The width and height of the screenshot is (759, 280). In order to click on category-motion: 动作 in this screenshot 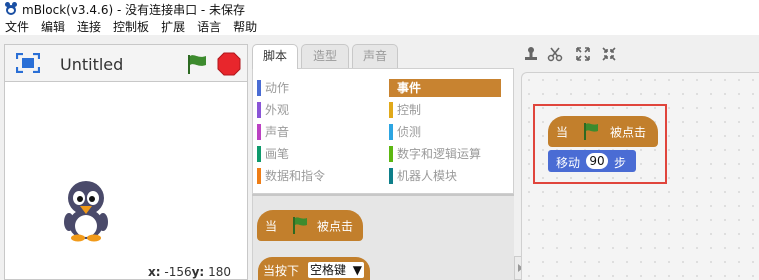, I will do `click(317, 88)`.